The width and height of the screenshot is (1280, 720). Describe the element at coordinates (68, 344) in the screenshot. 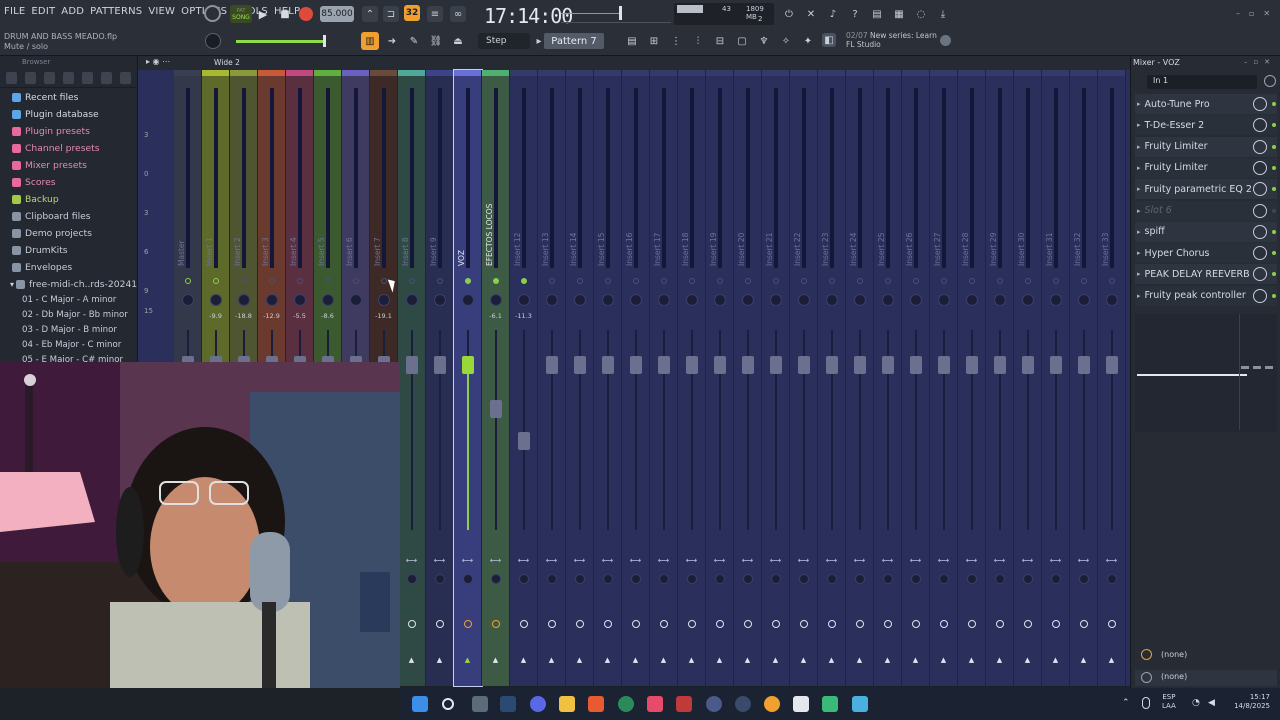

I see `browser-item: 04 - Eb Major - C minor` at that location.